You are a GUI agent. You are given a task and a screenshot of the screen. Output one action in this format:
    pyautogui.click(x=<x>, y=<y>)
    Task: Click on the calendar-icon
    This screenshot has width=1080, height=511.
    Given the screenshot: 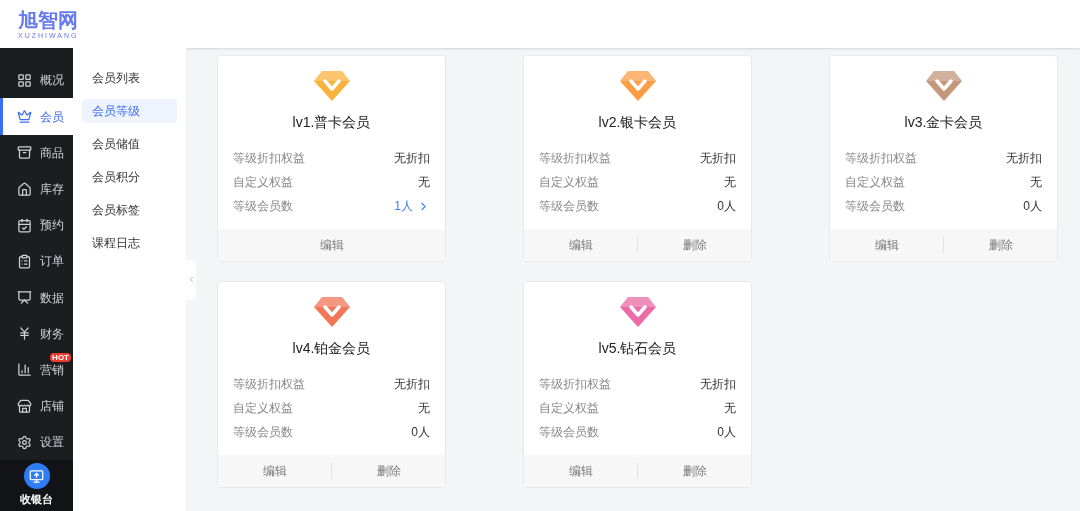 What is the action you would take?
    pyautogui.click(x=24, y=225)
    